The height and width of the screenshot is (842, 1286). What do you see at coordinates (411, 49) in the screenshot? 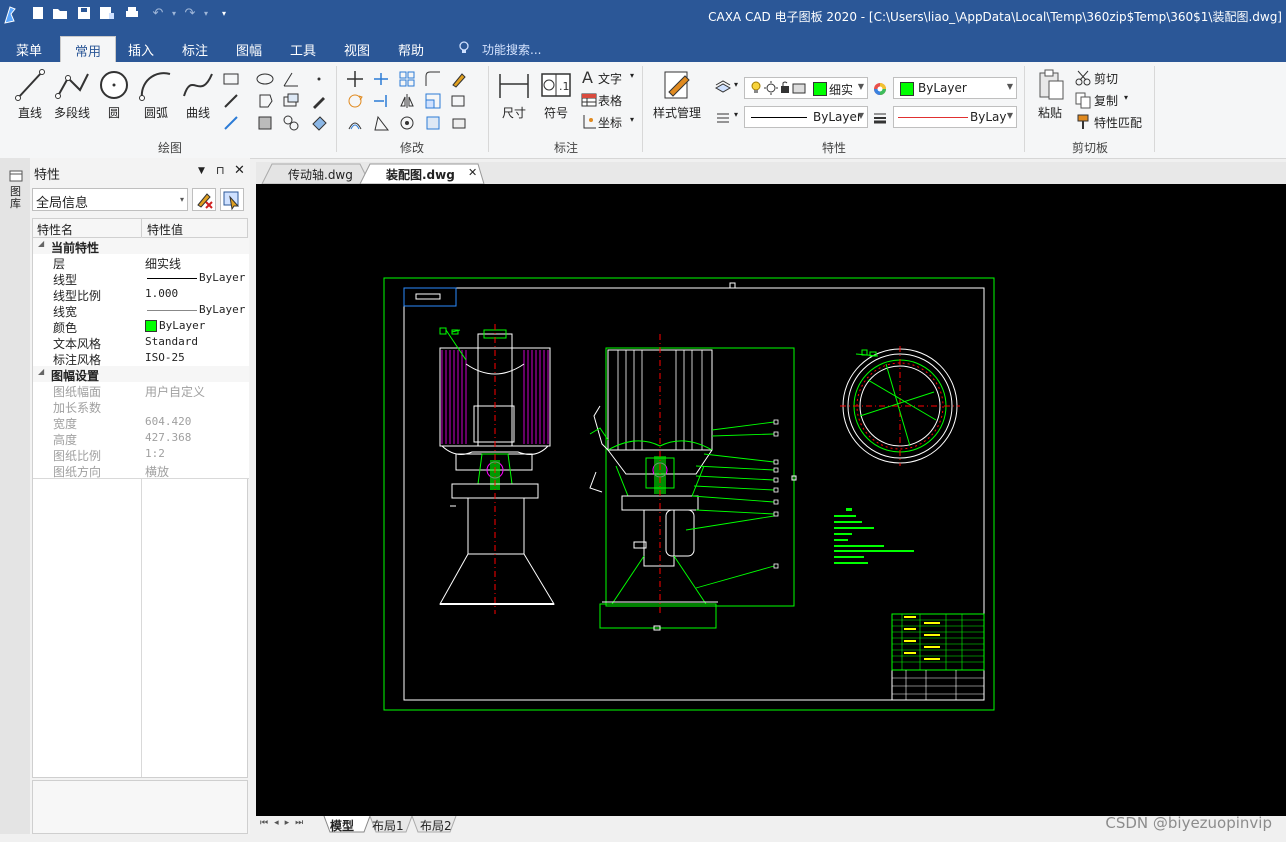
I see `menu-item-help: 帮助` at bounding box center [411, 49].